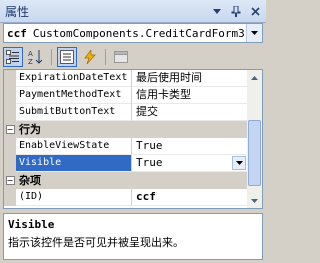 This screenshot has width=320, height=263. I want to click on category-row: − 杂项, so click(133, 180).